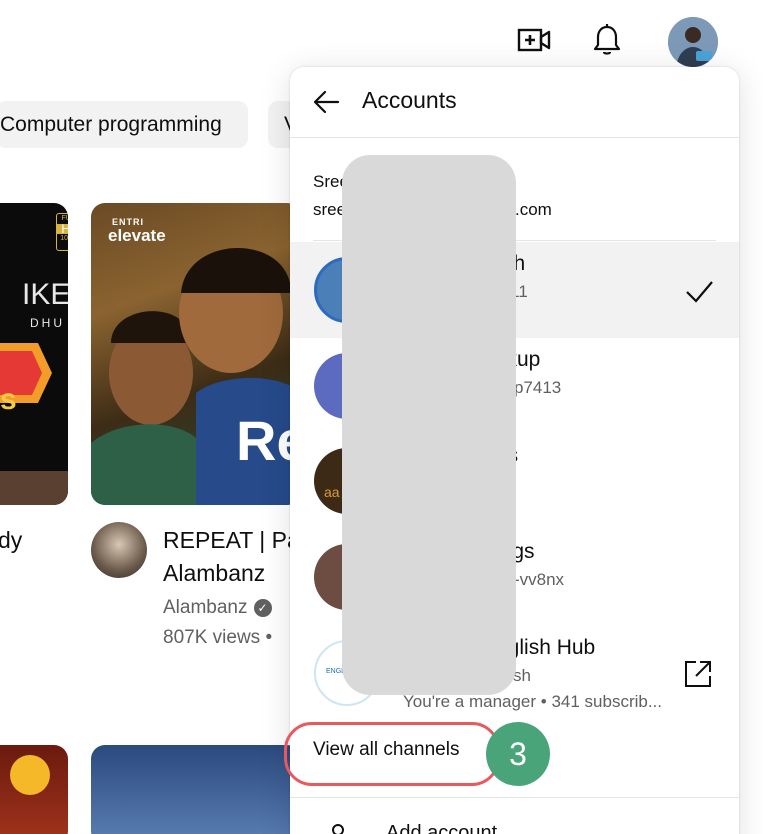  What do you see at coordinates (11, 540) in the screenshot?
I see `video-title-left: dy` at bounding box center [11, 540].